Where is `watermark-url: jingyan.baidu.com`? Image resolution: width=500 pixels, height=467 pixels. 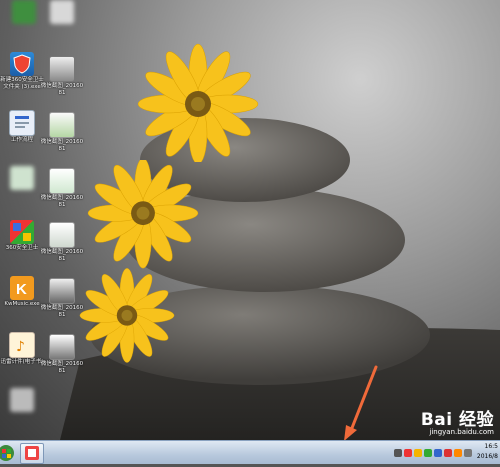
watermark-url: jingyan.baidu.com is located at coordinates (461, 432).